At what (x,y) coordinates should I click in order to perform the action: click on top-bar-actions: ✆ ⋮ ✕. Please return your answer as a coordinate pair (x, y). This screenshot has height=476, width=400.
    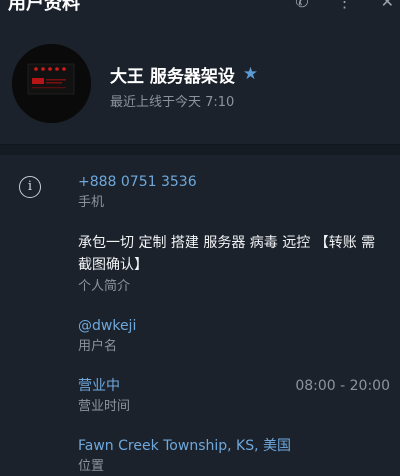
    Looking at the image, I should click on (344, 5).